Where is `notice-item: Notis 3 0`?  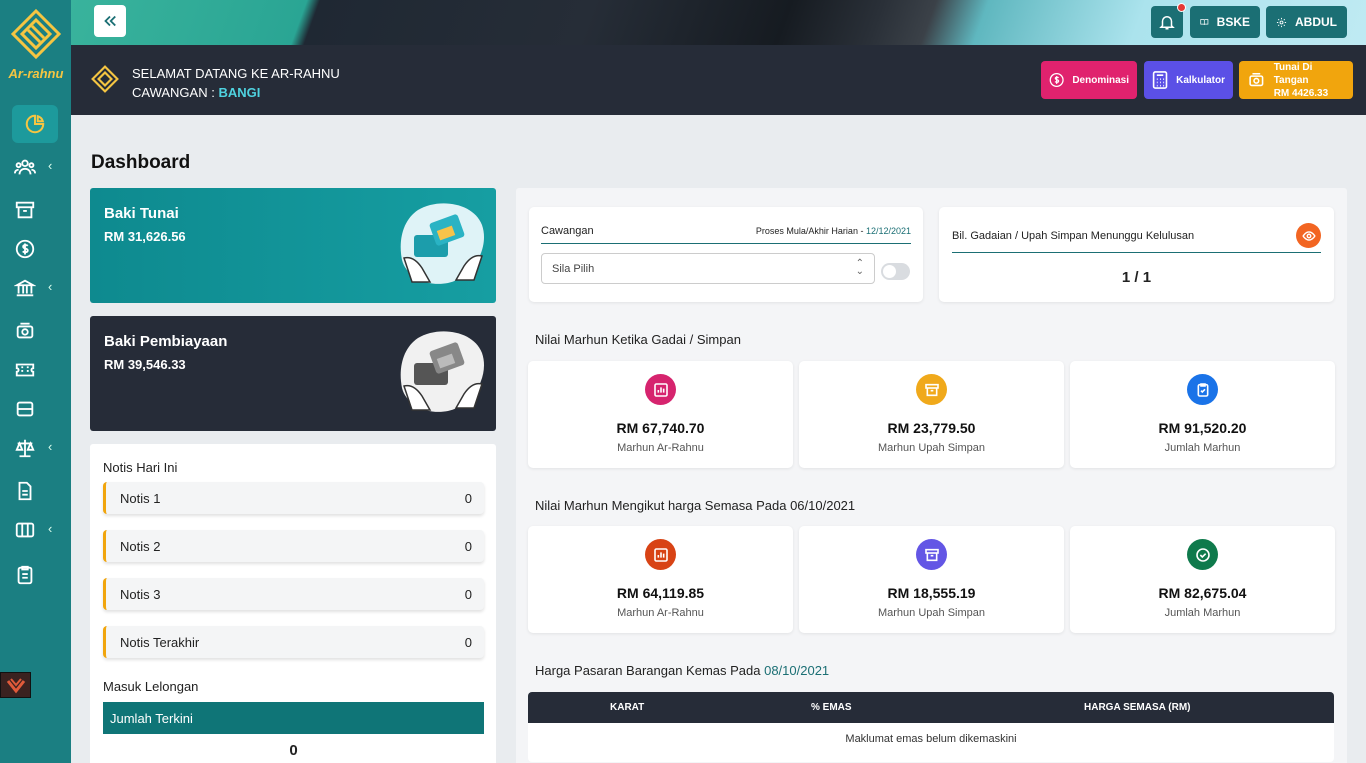 notice-item: Notis 3 0 is located at coordinates (293, 594).